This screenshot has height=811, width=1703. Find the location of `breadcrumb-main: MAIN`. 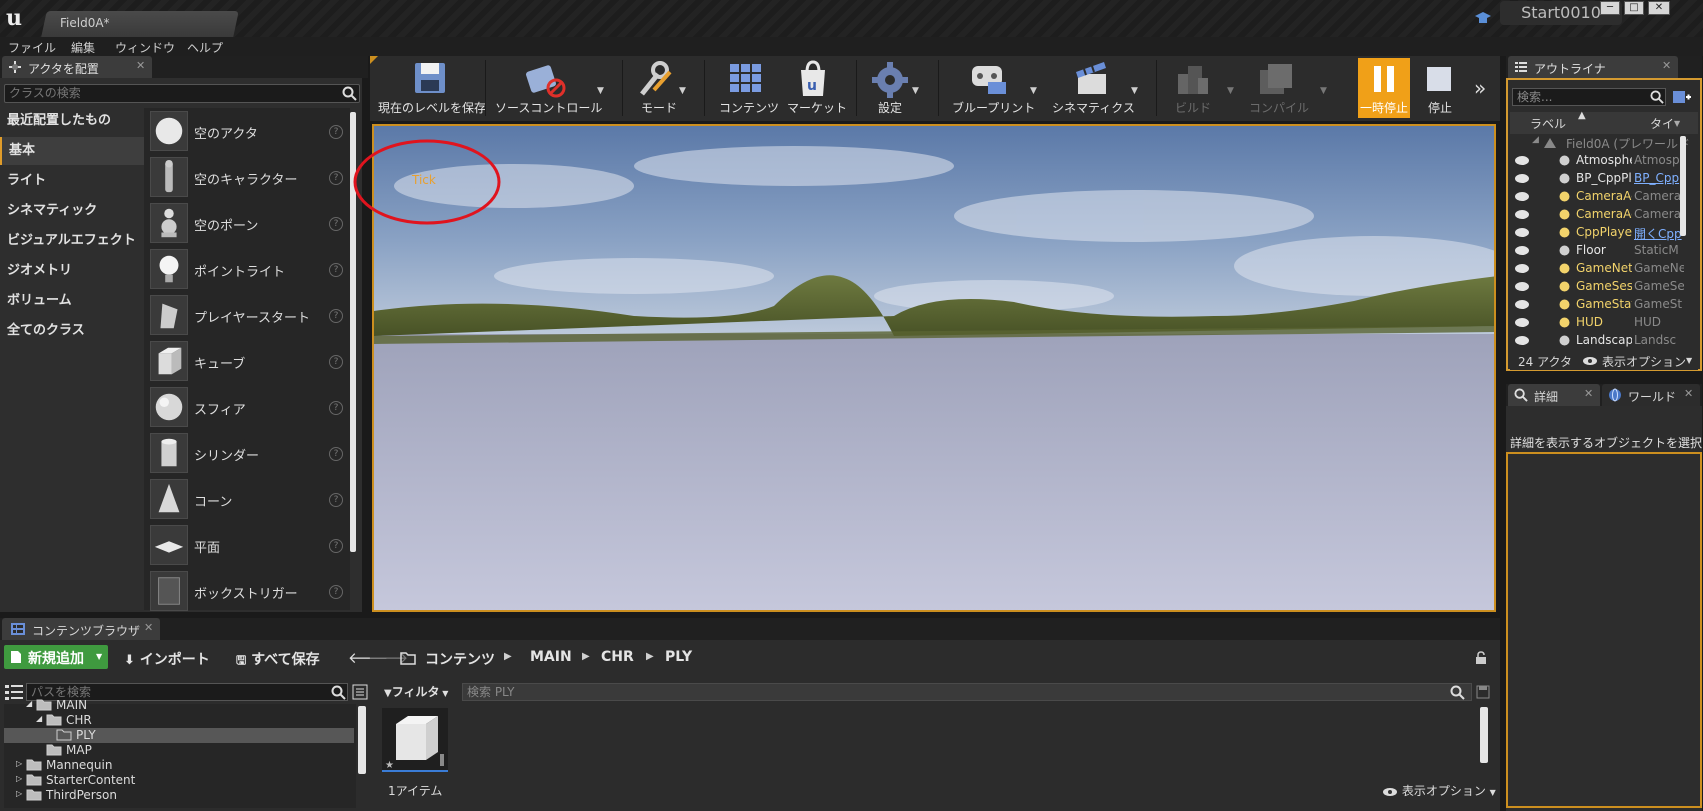

breadcrumb-main: MAIN is located at coordinates (551, 657).